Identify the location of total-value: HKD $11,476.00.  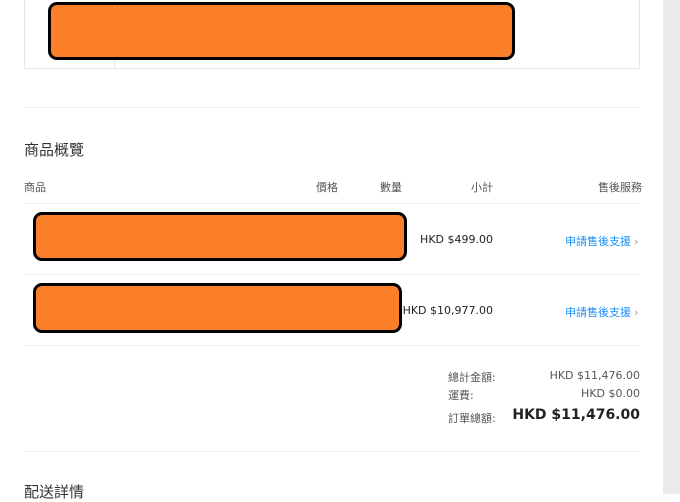
(594, 375).